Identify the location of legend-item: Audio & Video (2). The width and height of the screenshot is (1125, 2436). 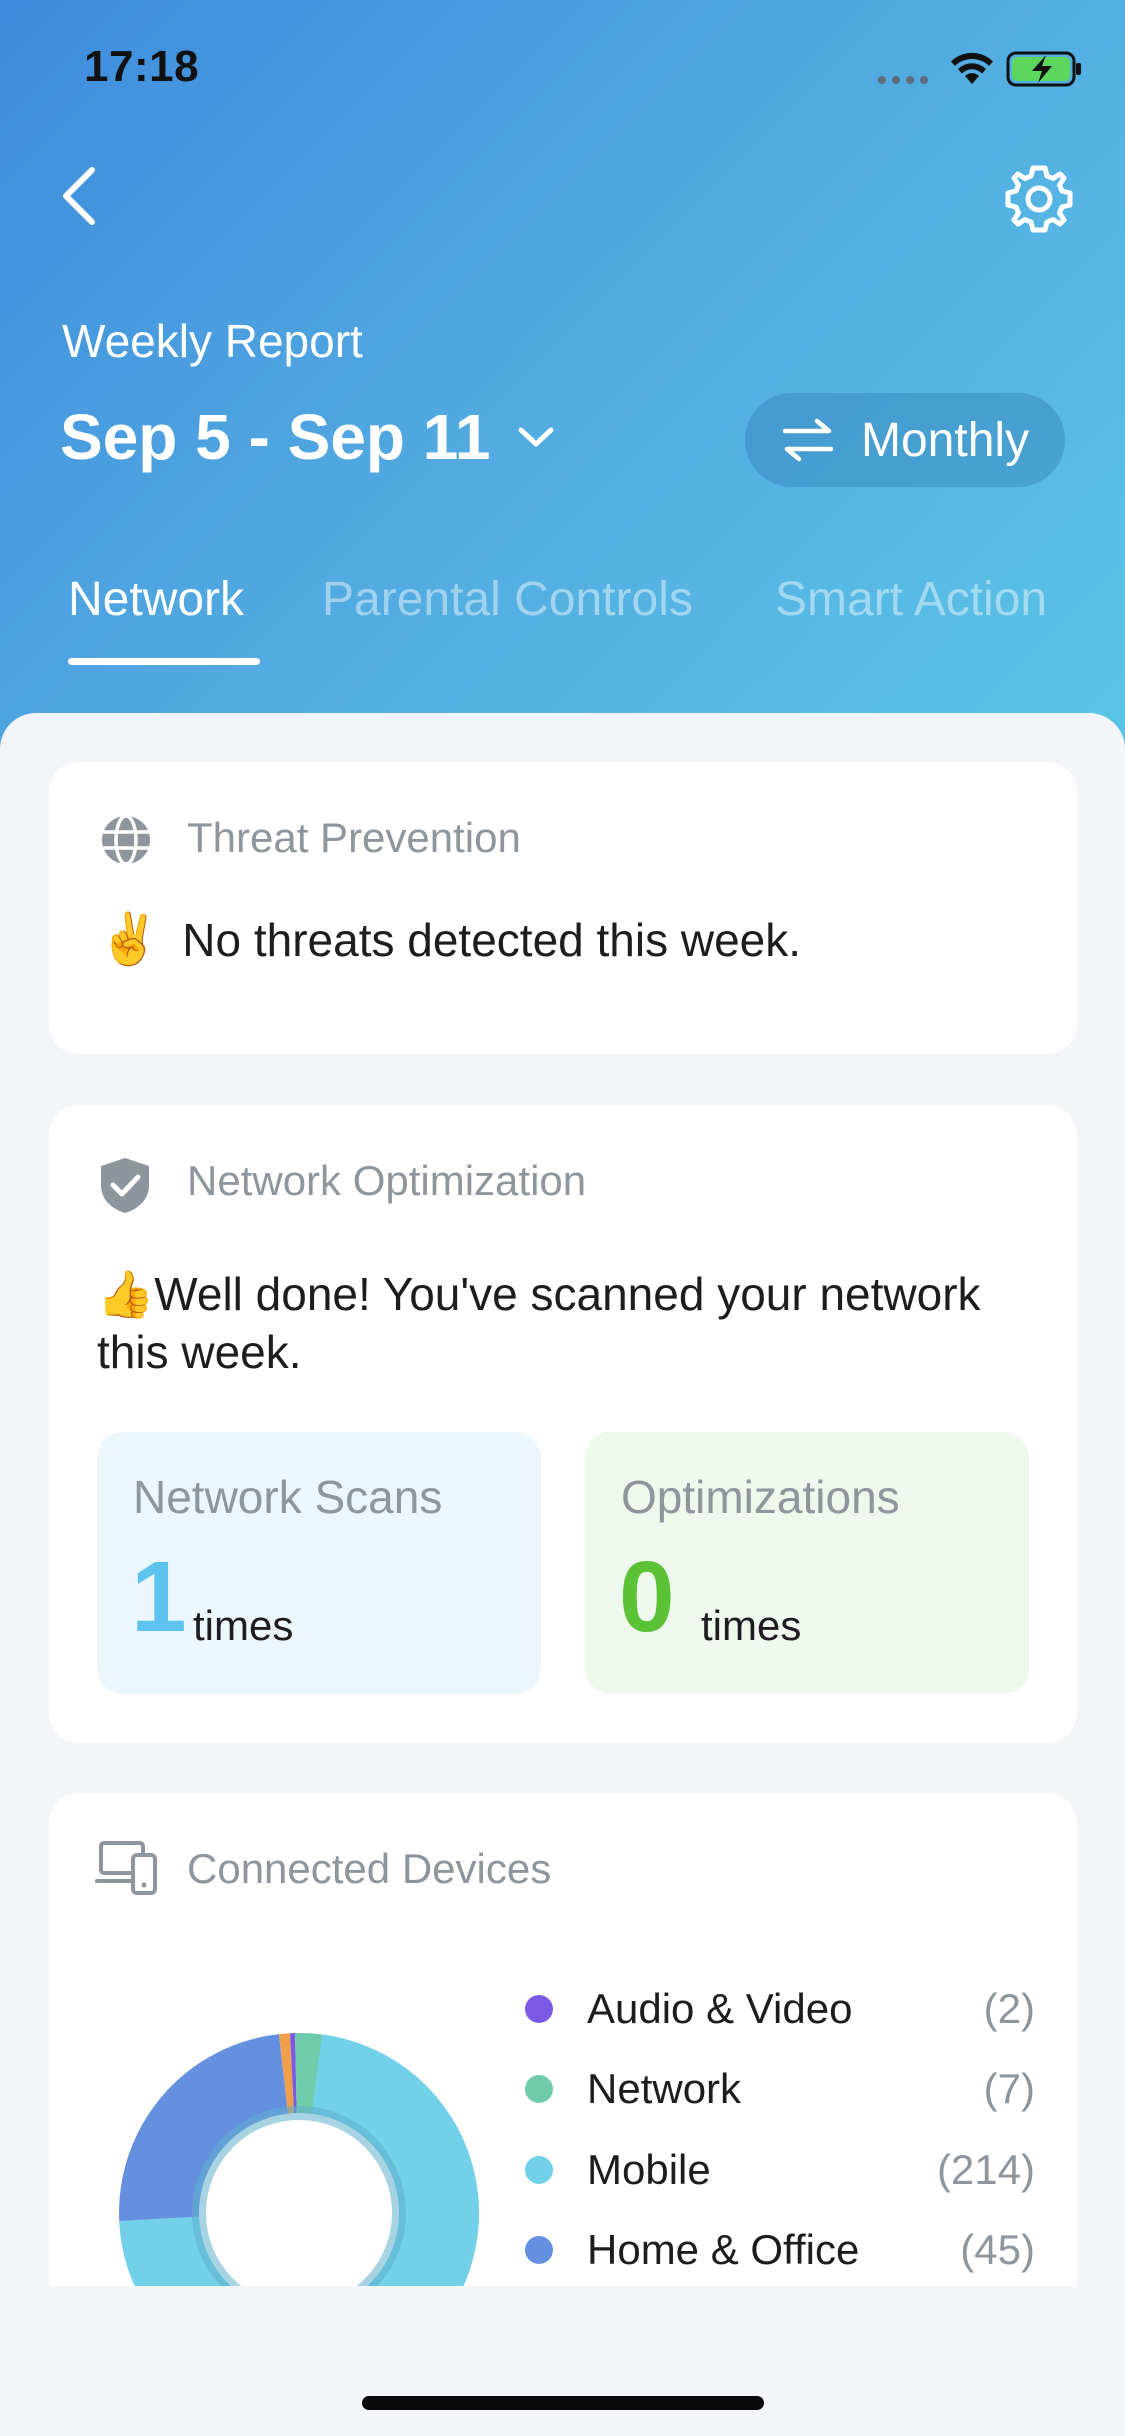
(780, 2009).